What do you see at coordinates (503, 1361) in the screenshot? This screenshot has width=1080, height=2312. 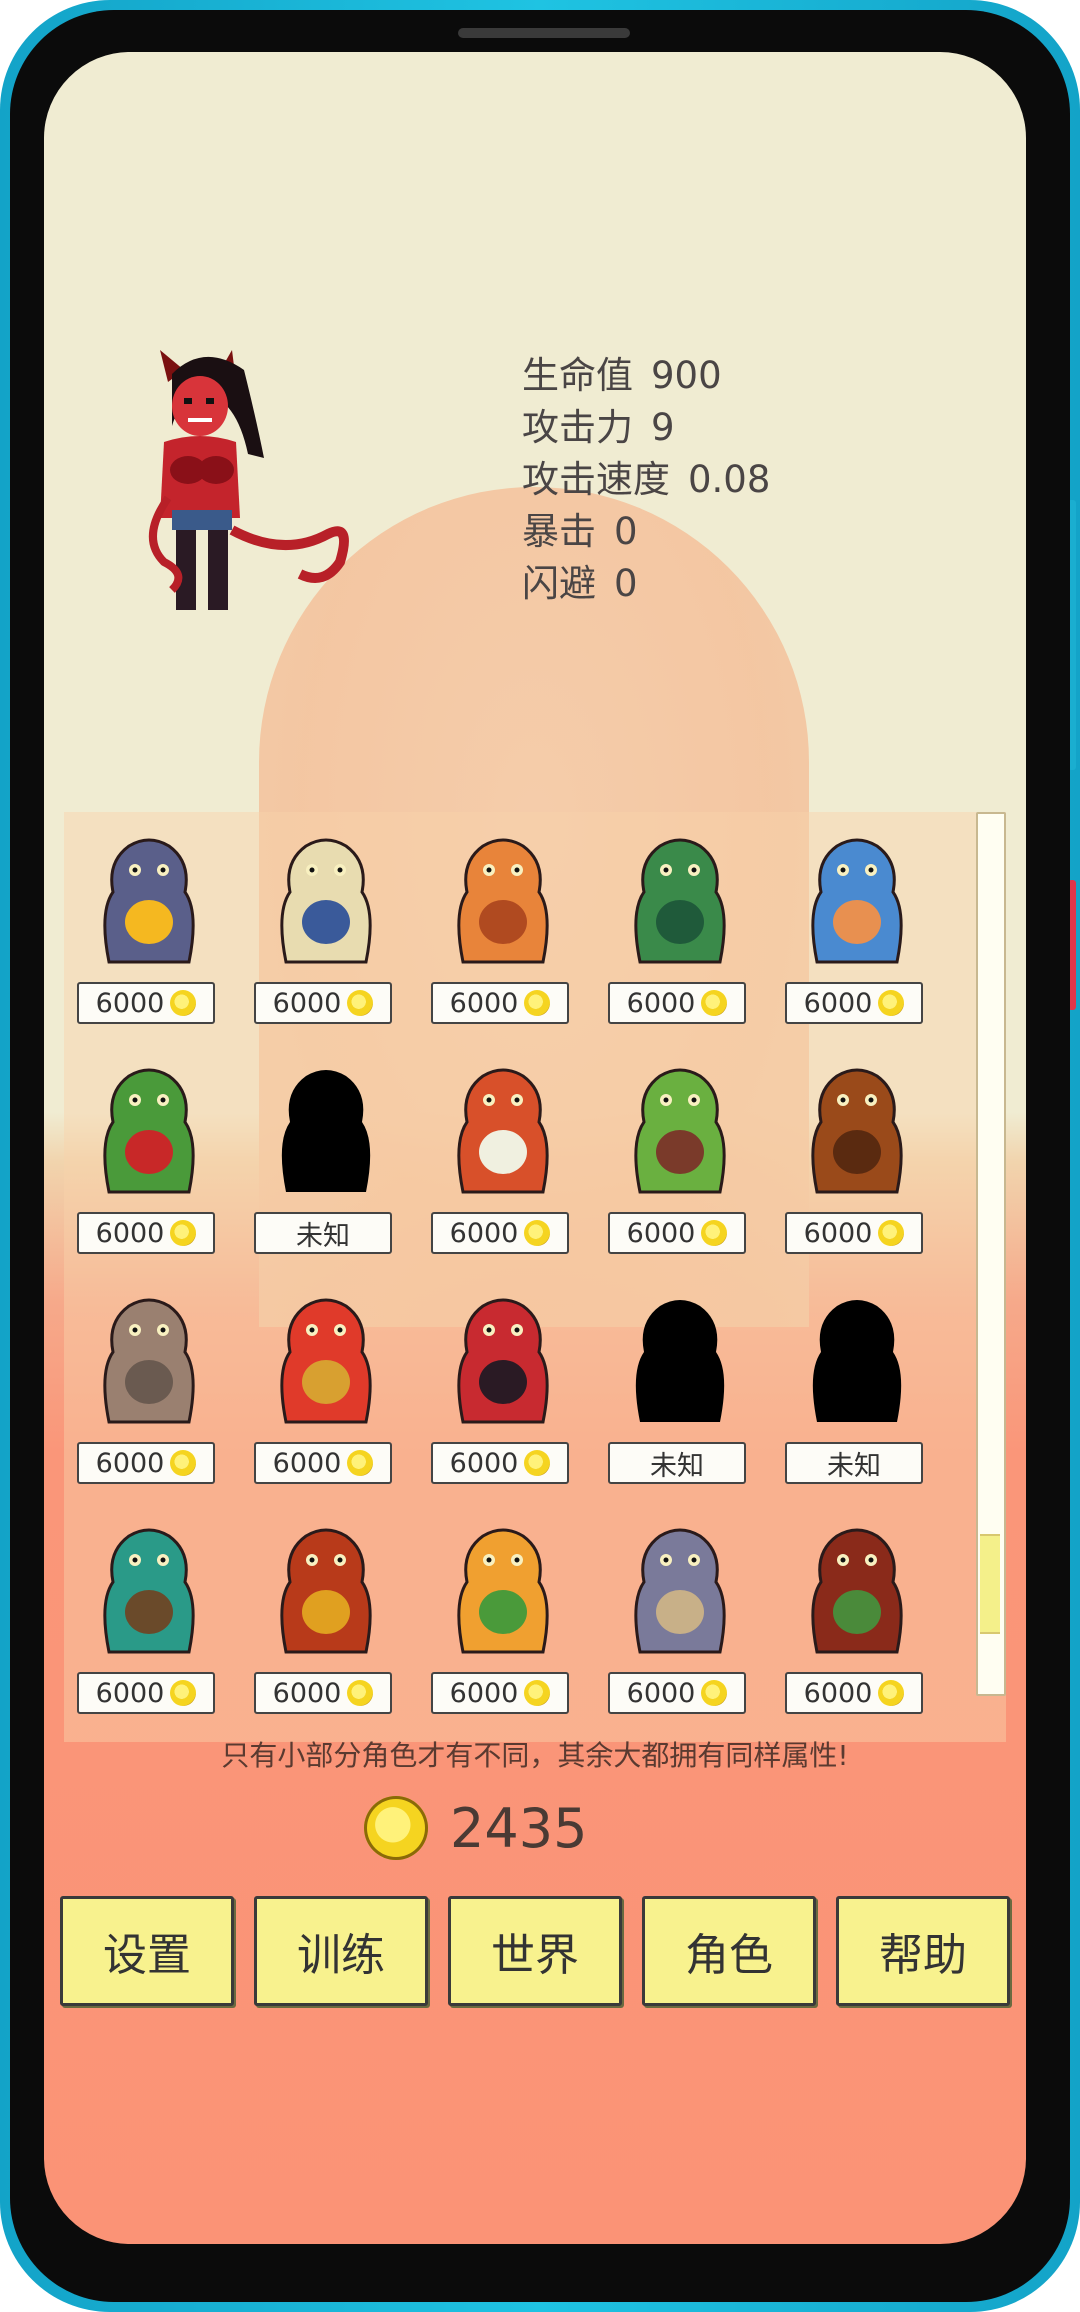 I see `succubus-sprite` at bounding box center [503, 1361].